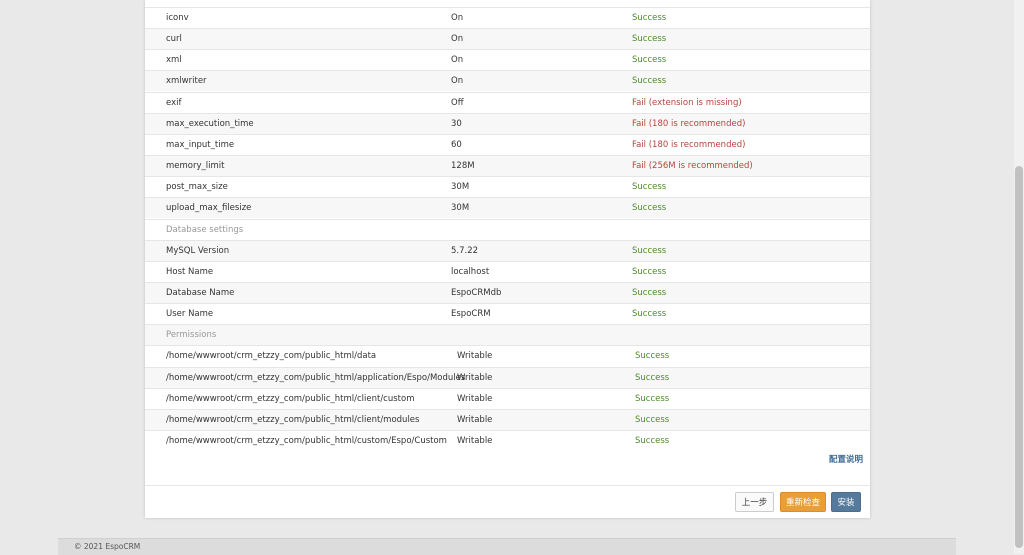 This screenshot has width=1024, height=555. I want to click on setting-name: Database Name, so click(200, 292).